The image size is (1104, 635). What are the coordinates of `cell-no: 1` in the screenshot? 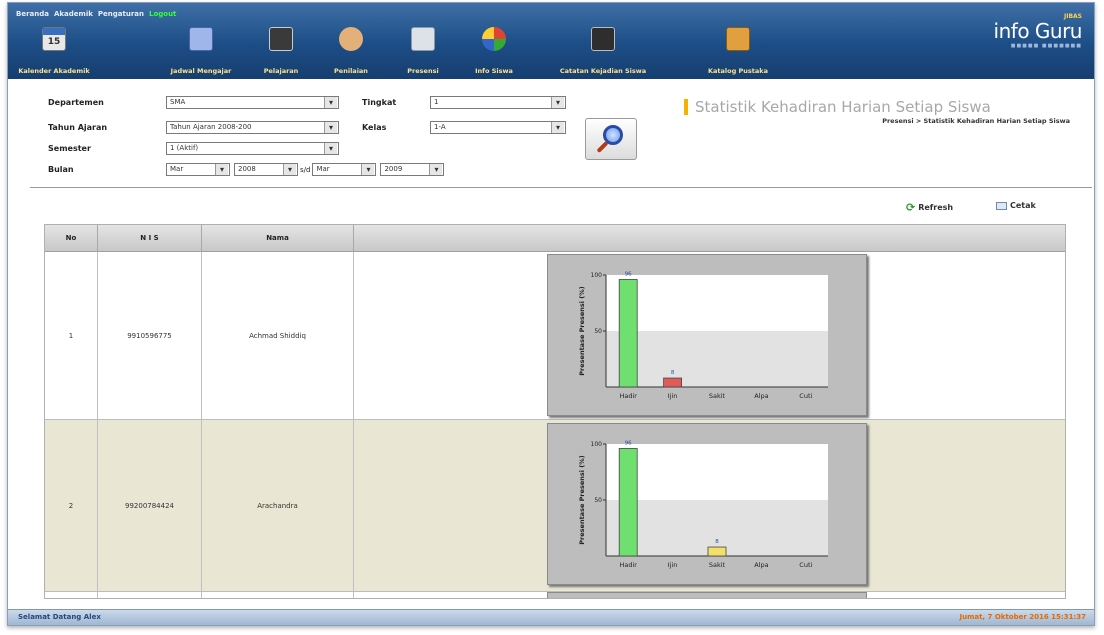 It's located at (71, 335).